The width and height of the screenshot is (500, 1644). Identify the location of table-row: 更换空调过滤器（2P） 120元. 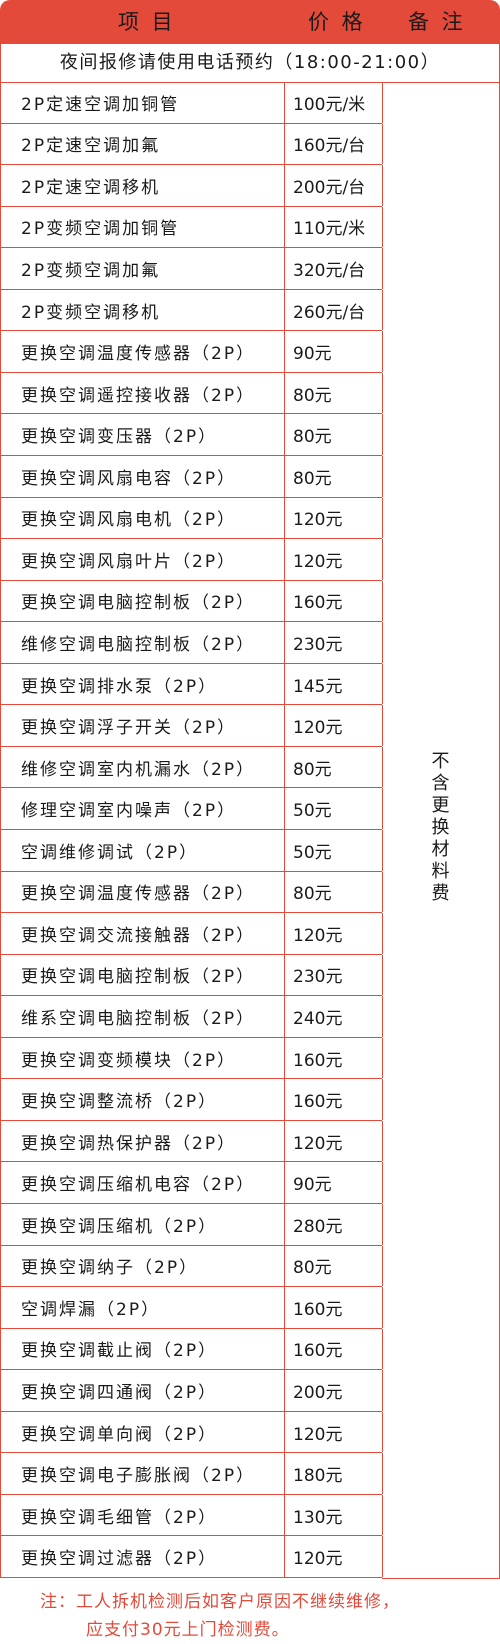
(191, 1557).